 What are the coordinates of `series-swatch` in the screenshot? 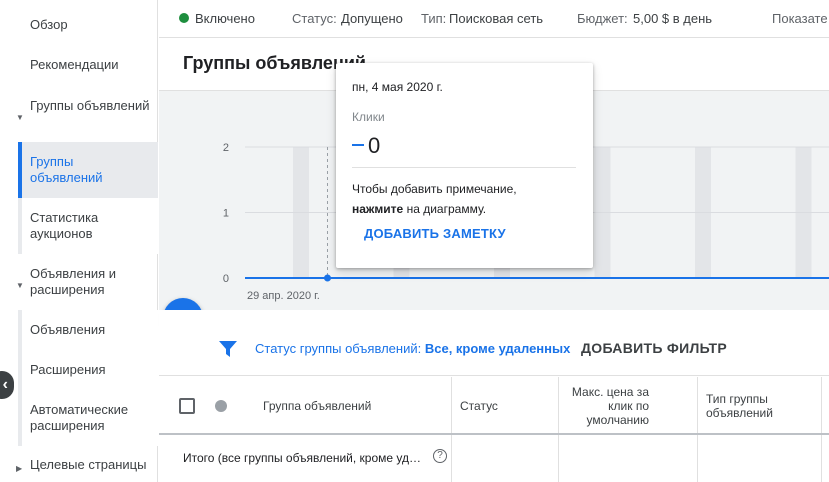 It's located at (358, 145).